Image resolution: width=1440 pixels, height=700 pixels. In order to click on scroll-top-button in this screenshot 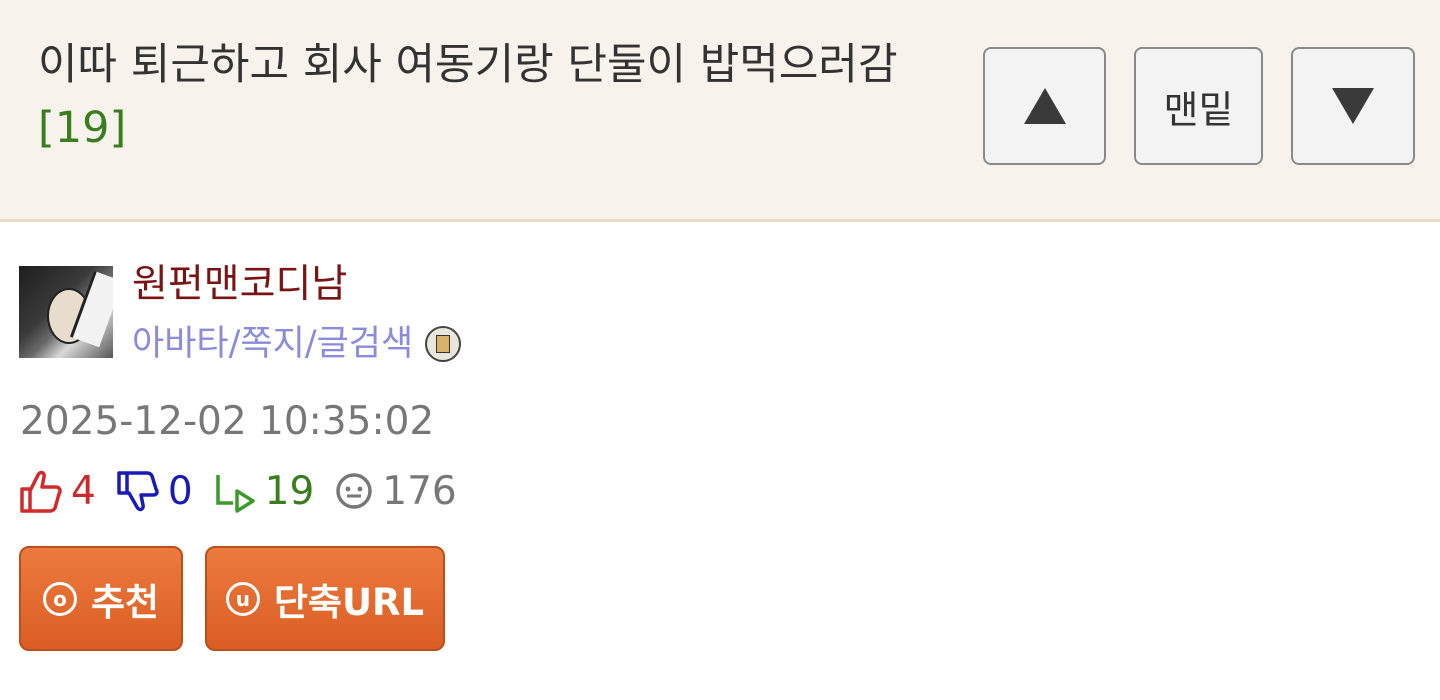, I will do `click(1044, 106)`.